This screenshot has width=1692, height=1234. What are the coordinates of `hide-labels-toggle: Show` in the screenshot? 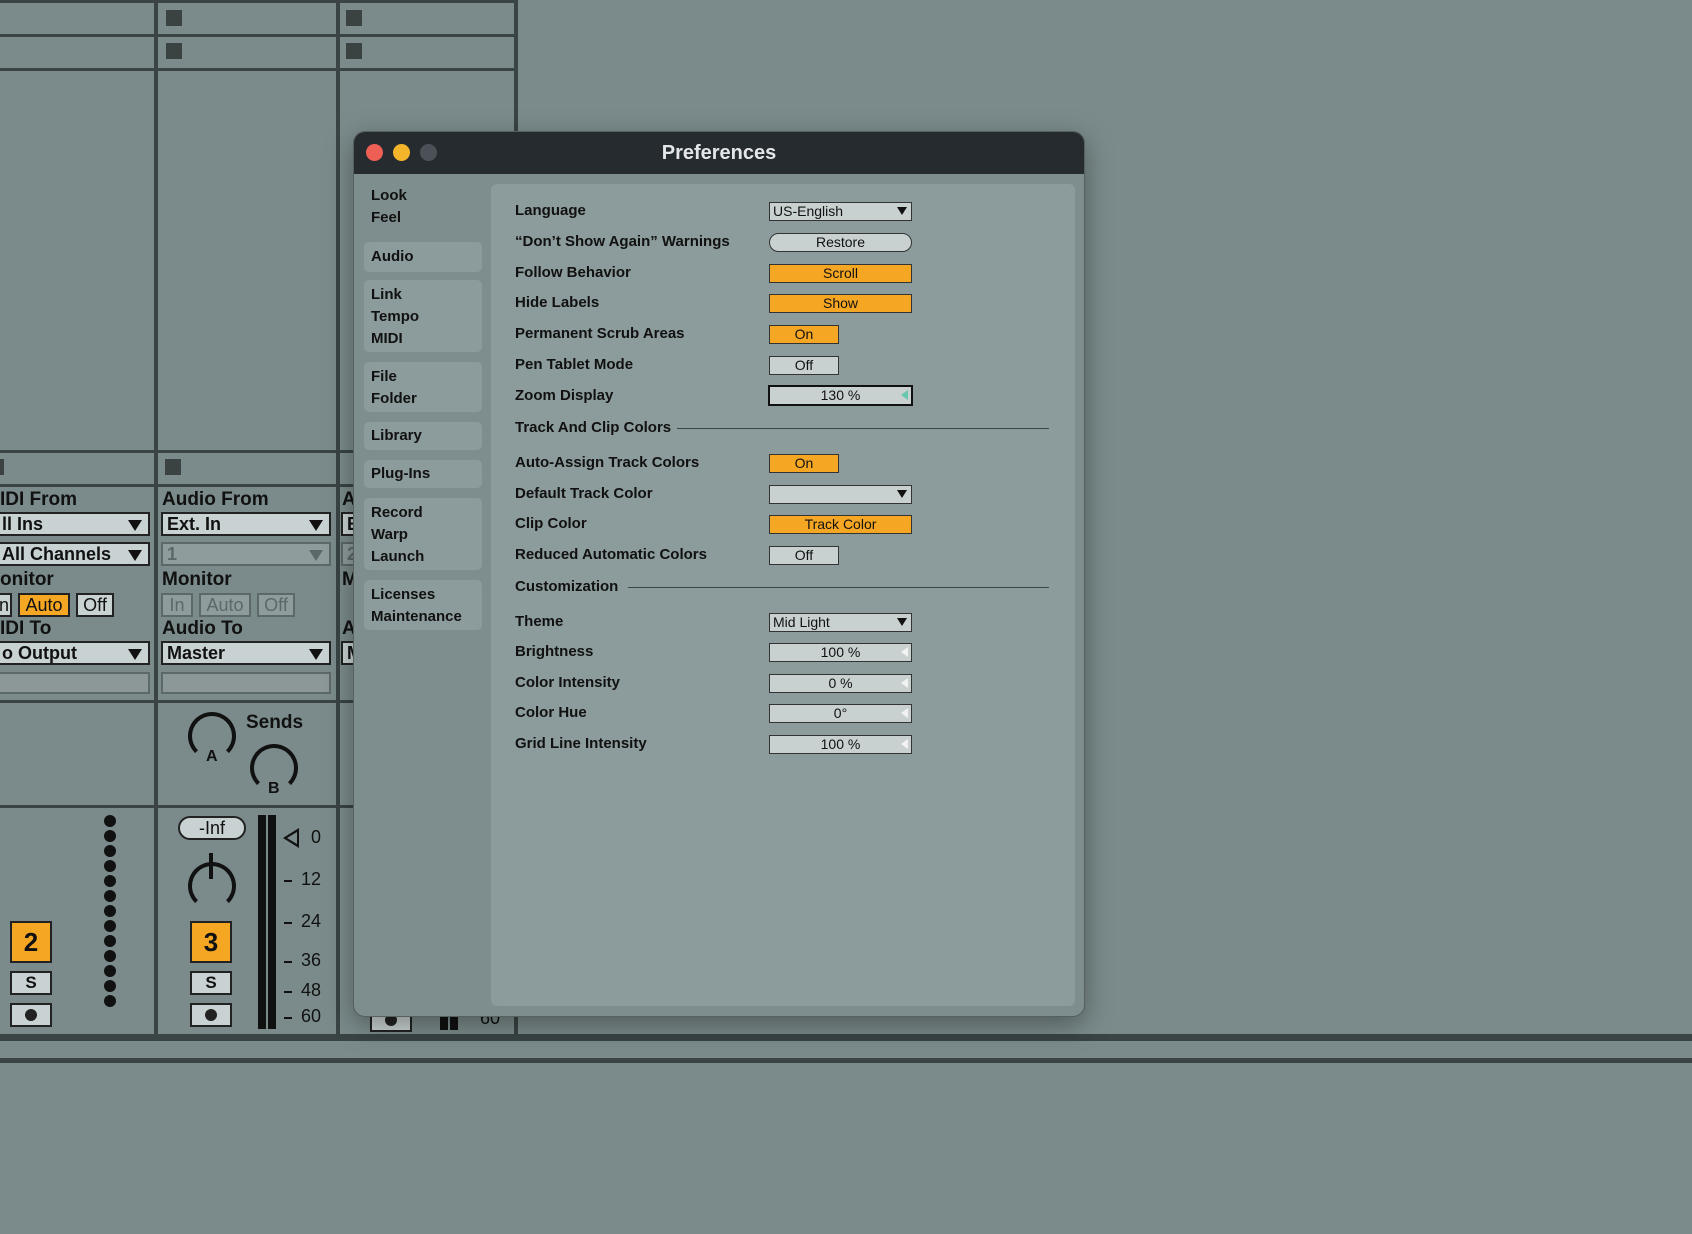 It's located at (840, 303).